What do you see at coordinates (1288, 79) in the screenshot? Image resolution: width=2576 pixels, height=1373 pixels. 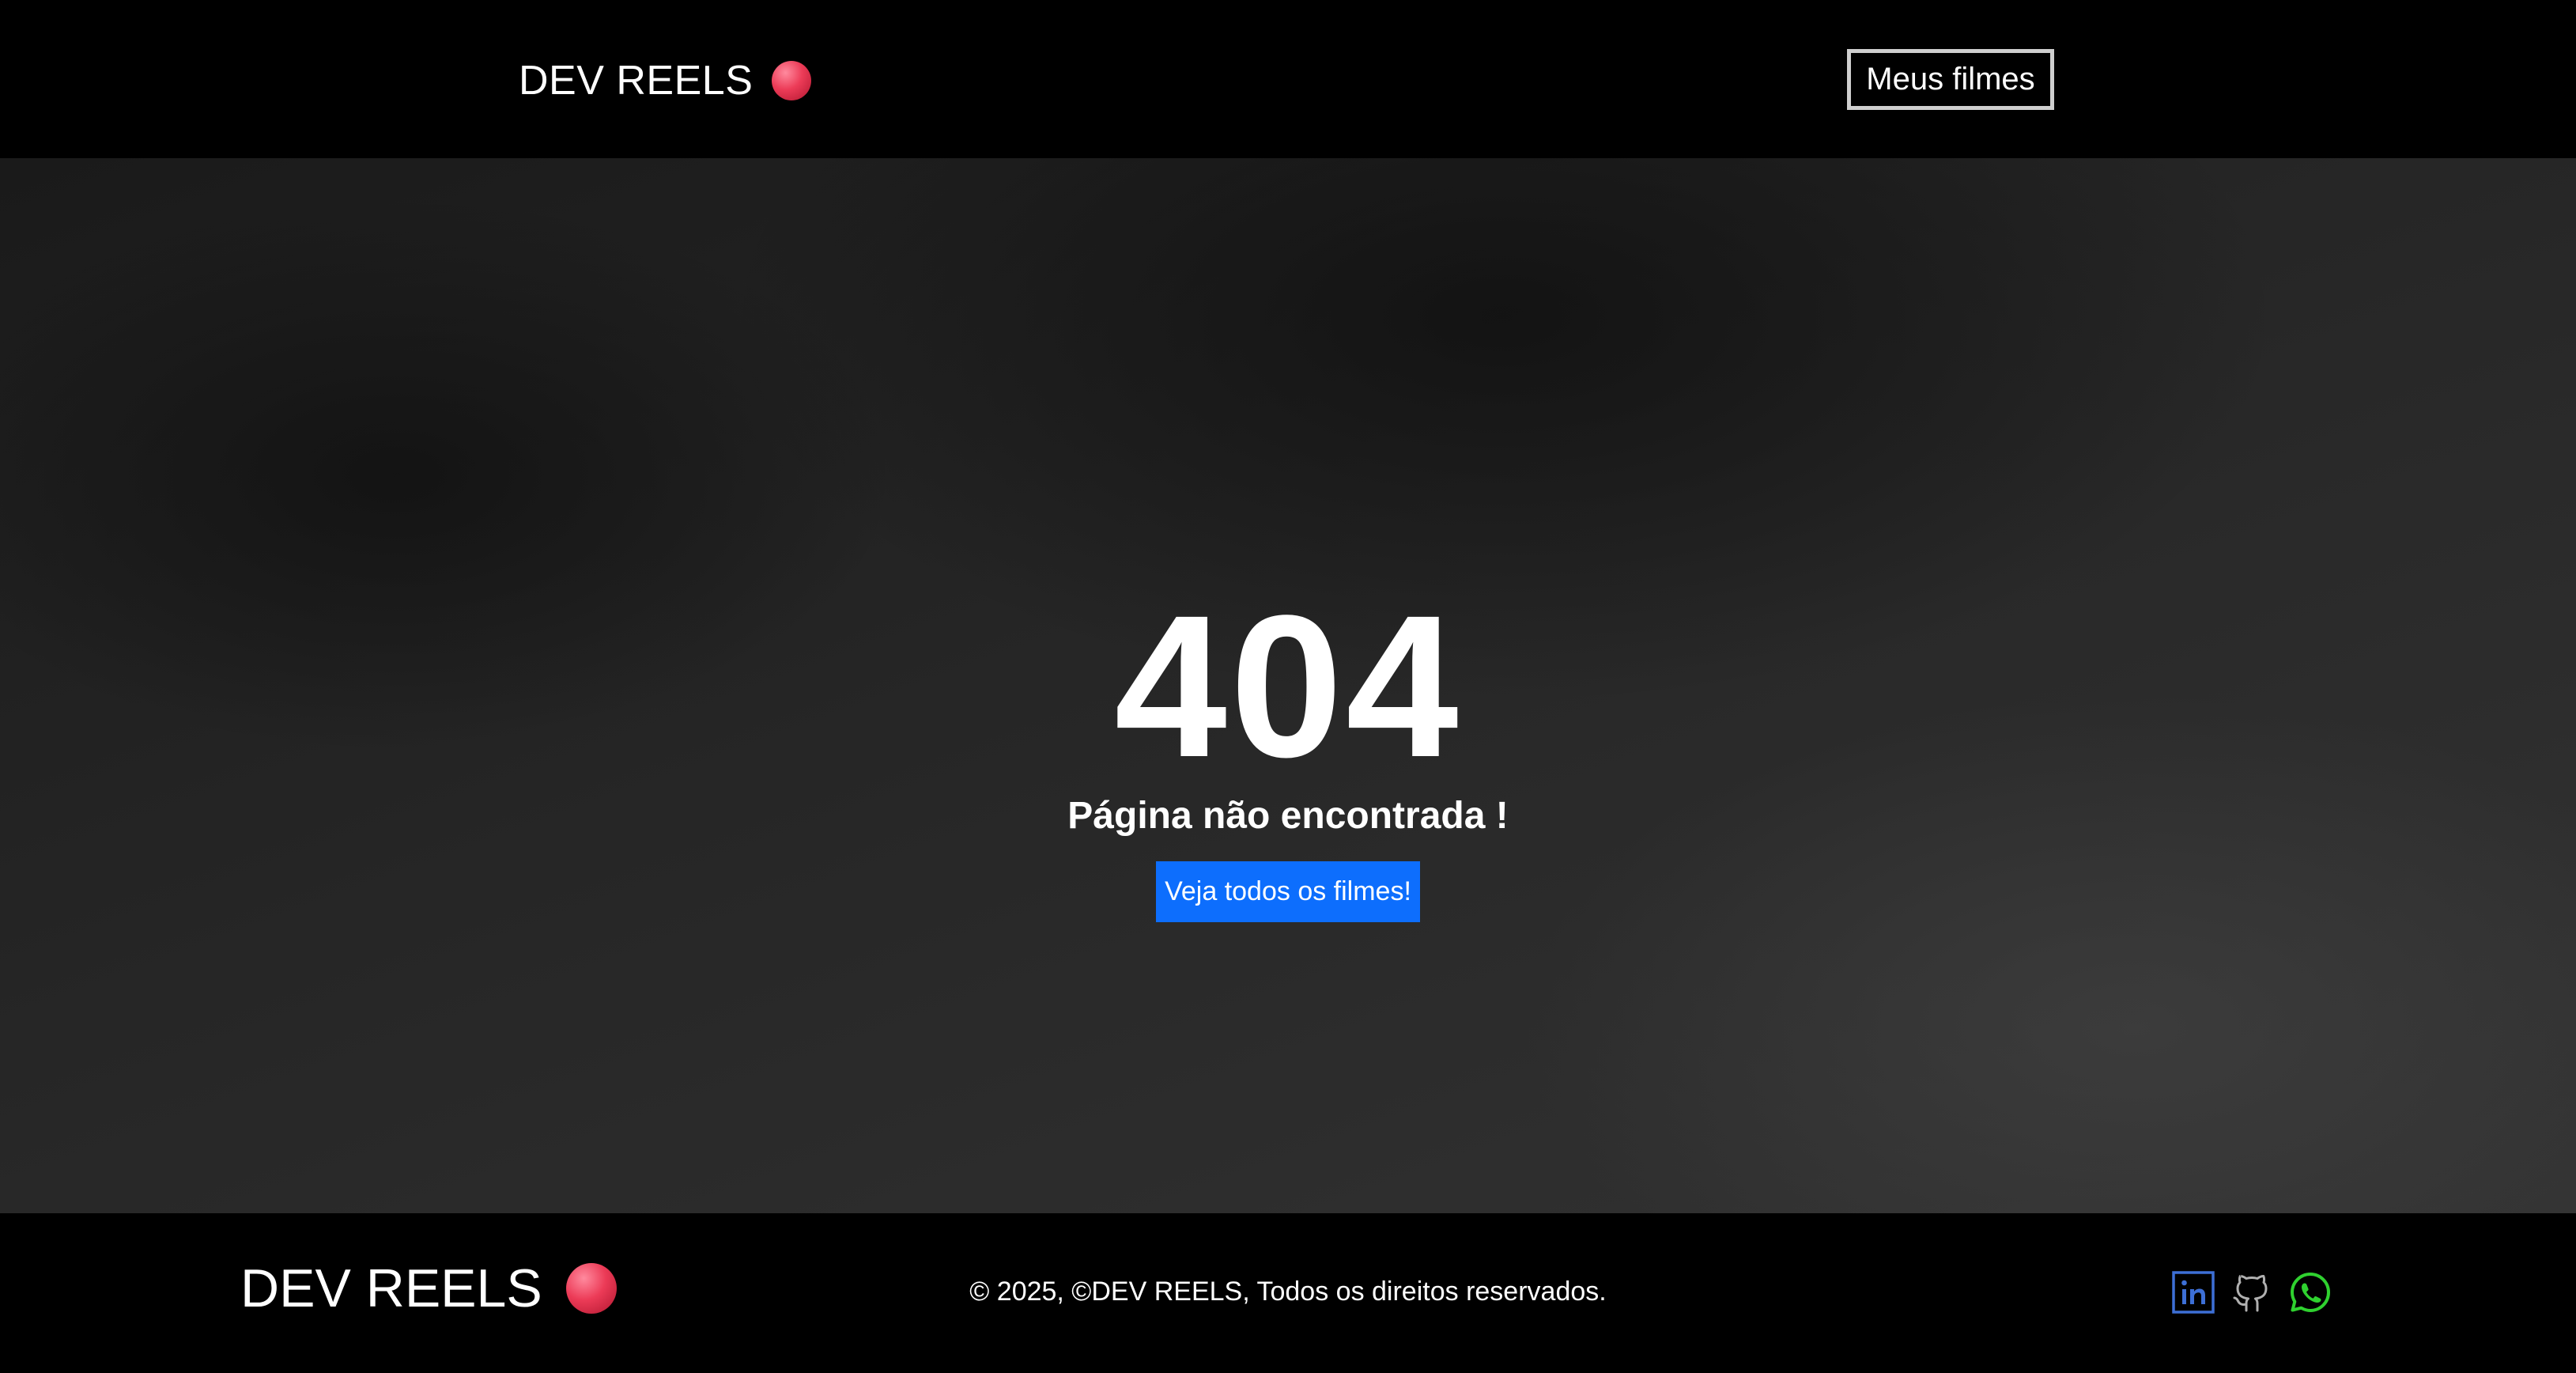 I see `site-header: DEV REELS Meus filmes` at bounding box center [1288, 79].